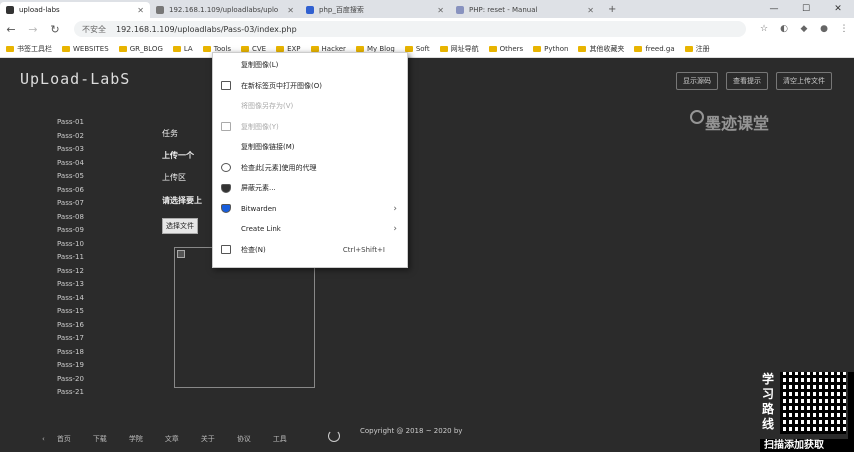 The height and width of the screenshot is (452, 854). I want to click on footer-link: 学院, so click(136, 439).